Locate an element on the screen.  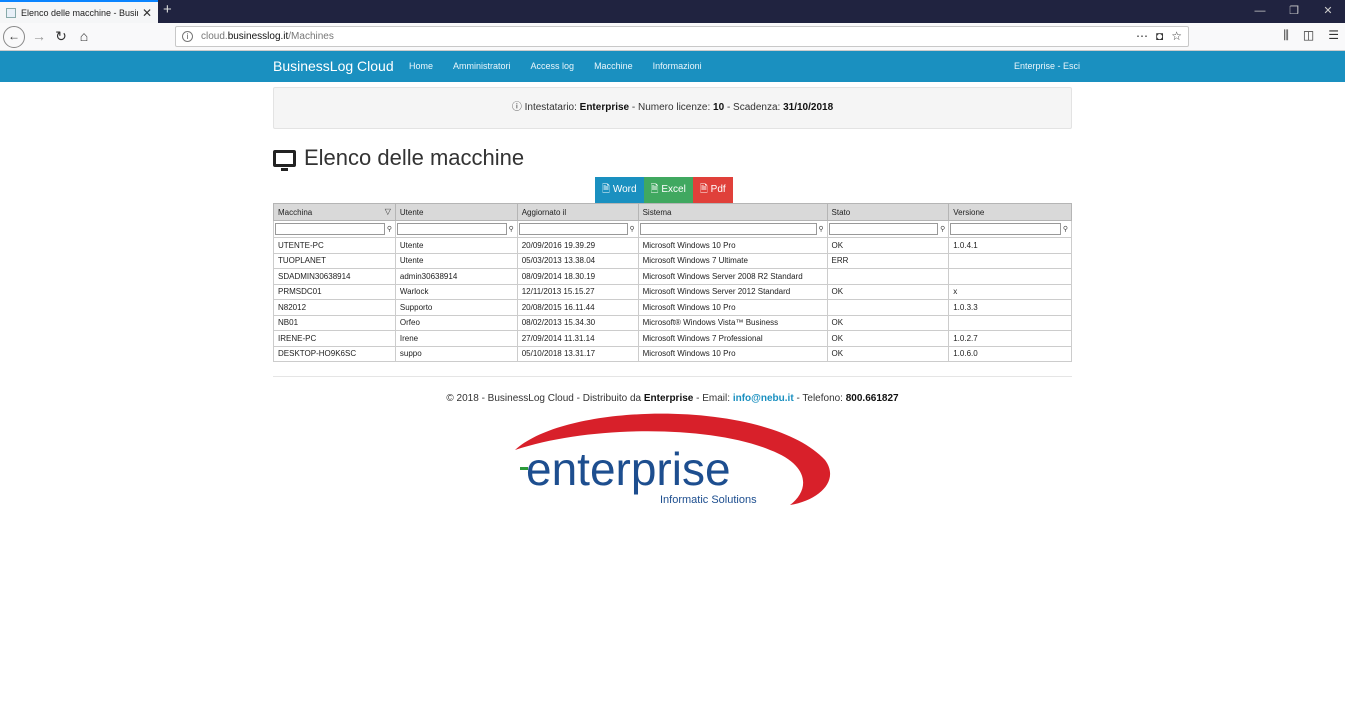
export-pdf-label: Pdf is located at coordinates (718, 189).